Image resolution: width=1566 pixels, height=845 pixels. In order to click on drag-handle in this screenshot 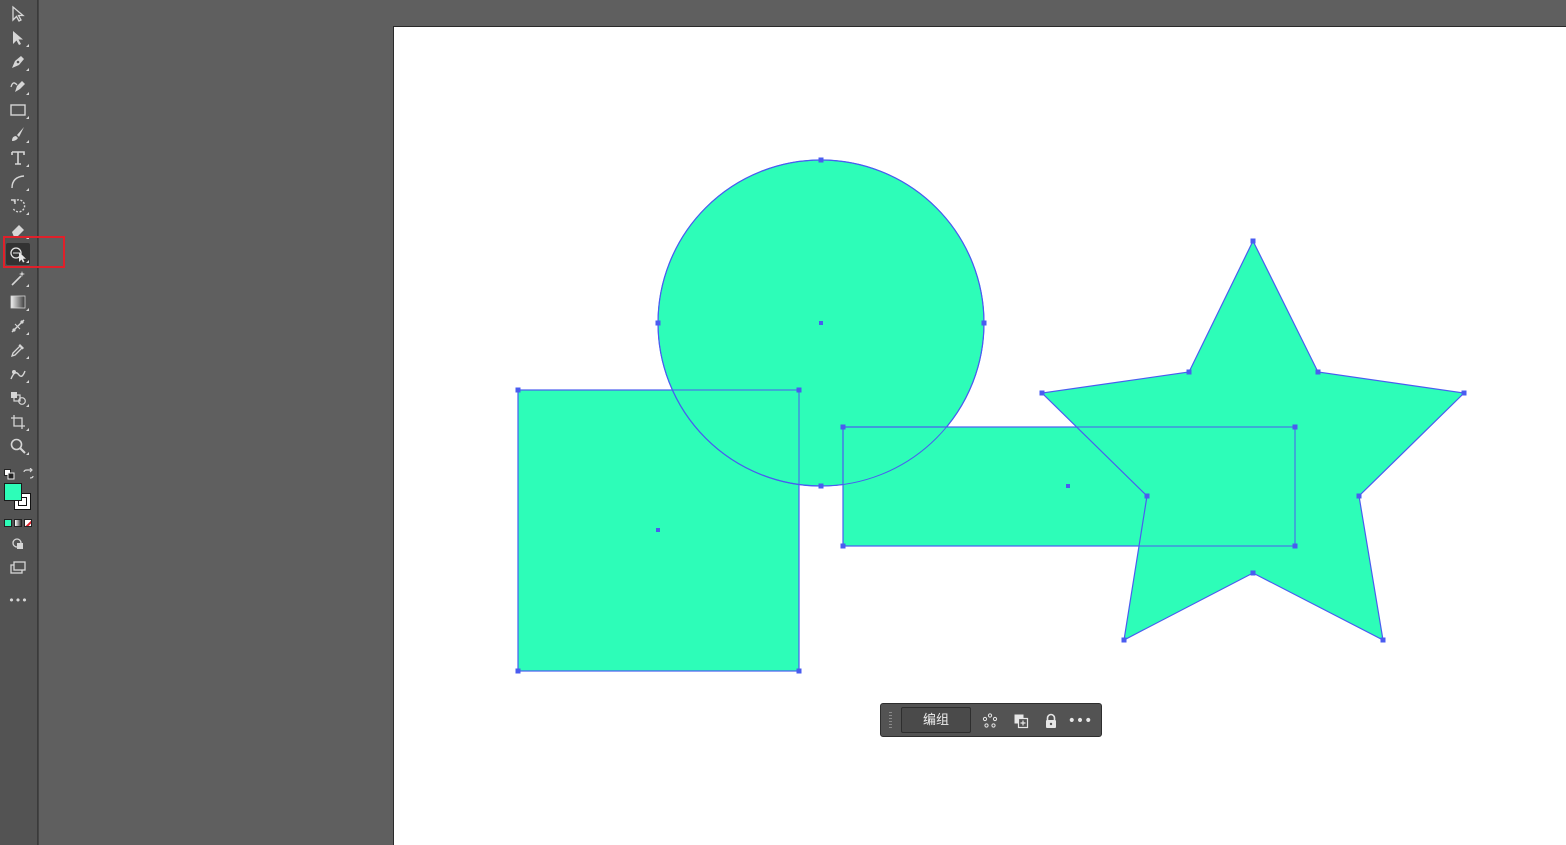, I will do `click(890, 720)`.